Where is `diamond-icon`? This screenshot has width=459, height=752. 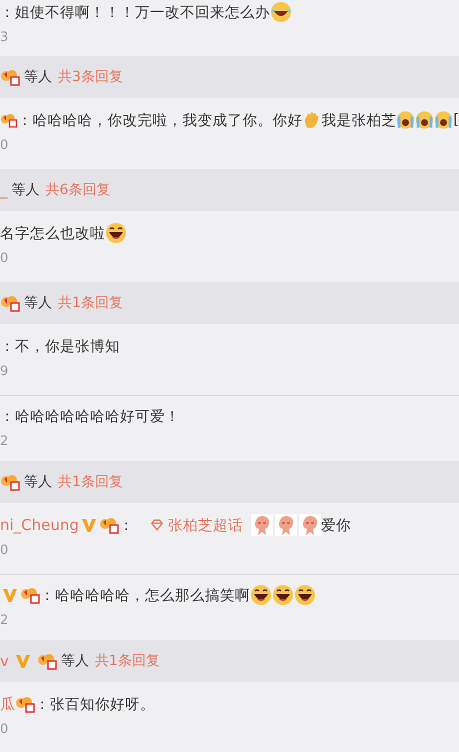 diamond-icon is located at coordinates (157, 525).